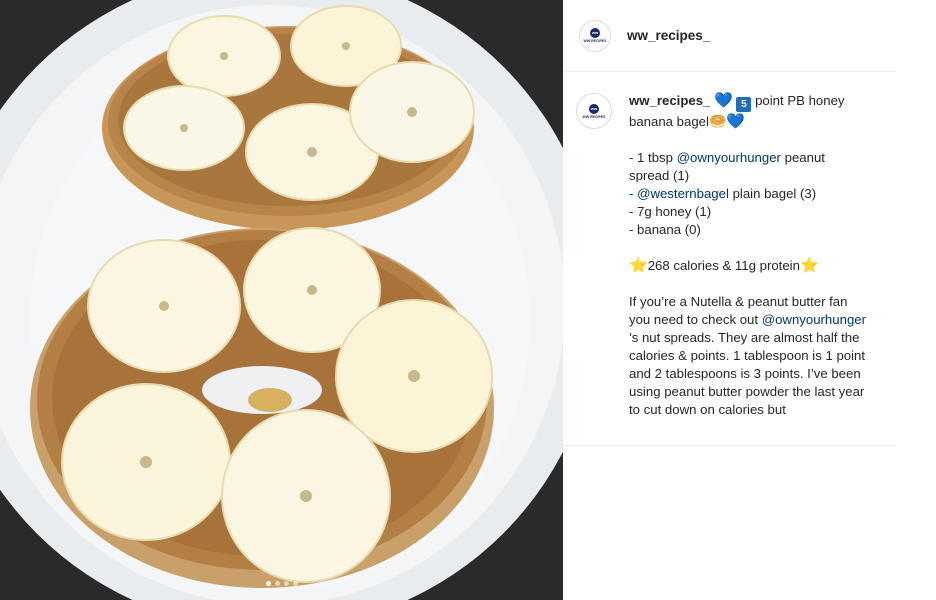 The width and height of the screenshot is (936, 600). Describe the element at coordinates (744, 104) in the screenshot. I see `number-five-icon: 5` at that location.